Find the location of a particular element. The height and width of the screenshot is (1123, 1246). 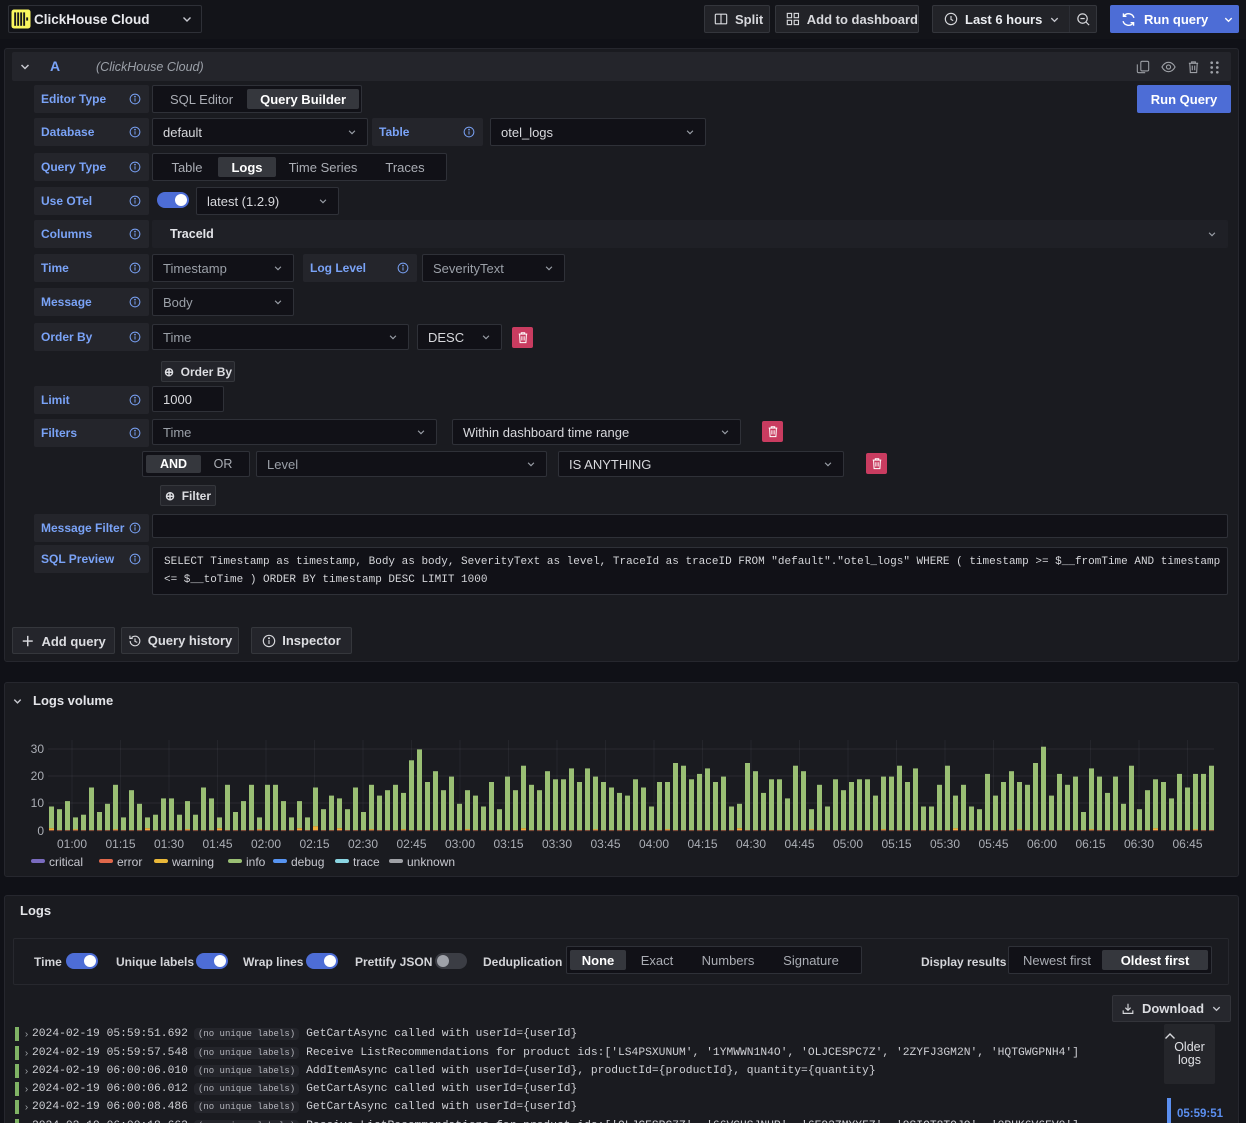

svg-text: 20 is located at coordinates (38, 776).